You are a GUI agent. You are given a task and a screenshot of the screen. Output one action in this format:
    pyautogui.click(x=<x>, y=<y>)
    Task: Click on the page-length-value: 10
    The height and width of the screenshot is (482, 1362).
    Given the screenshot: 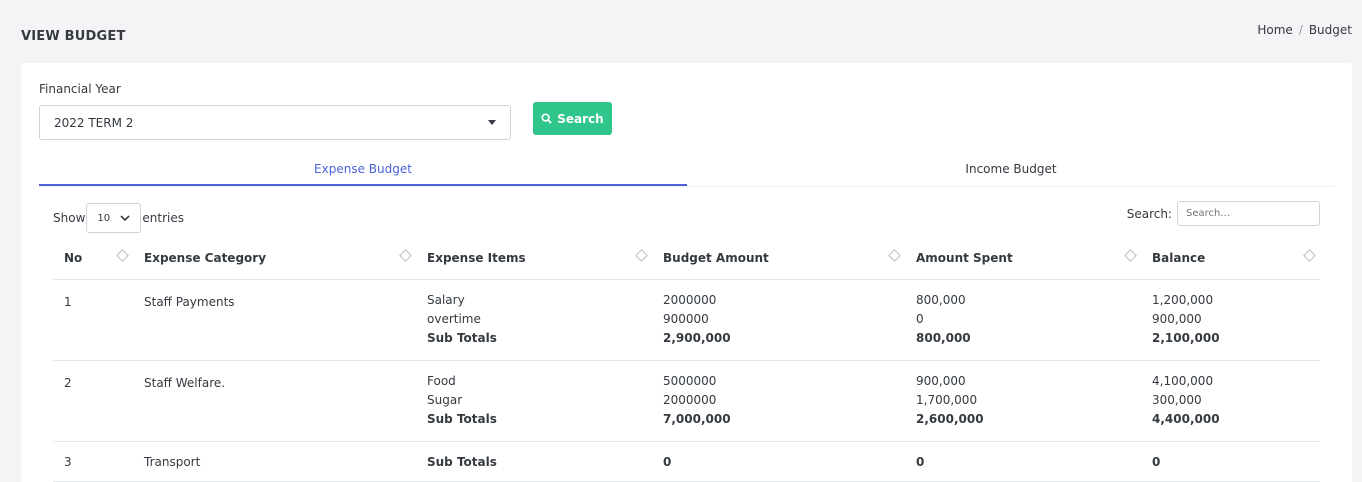 What is the action you would take?
    pyautogui.click(x=104, y=218)
    